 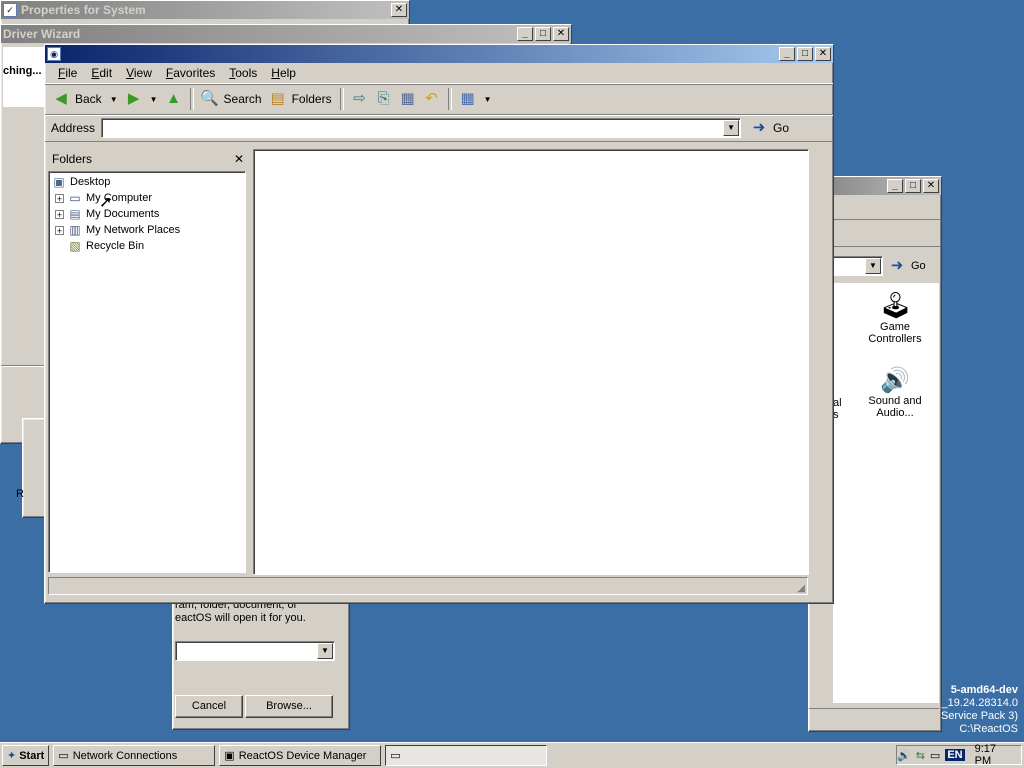 I want to click on taskbar-network-connections: ▭ Network Connections, so click(x=134, y=755).